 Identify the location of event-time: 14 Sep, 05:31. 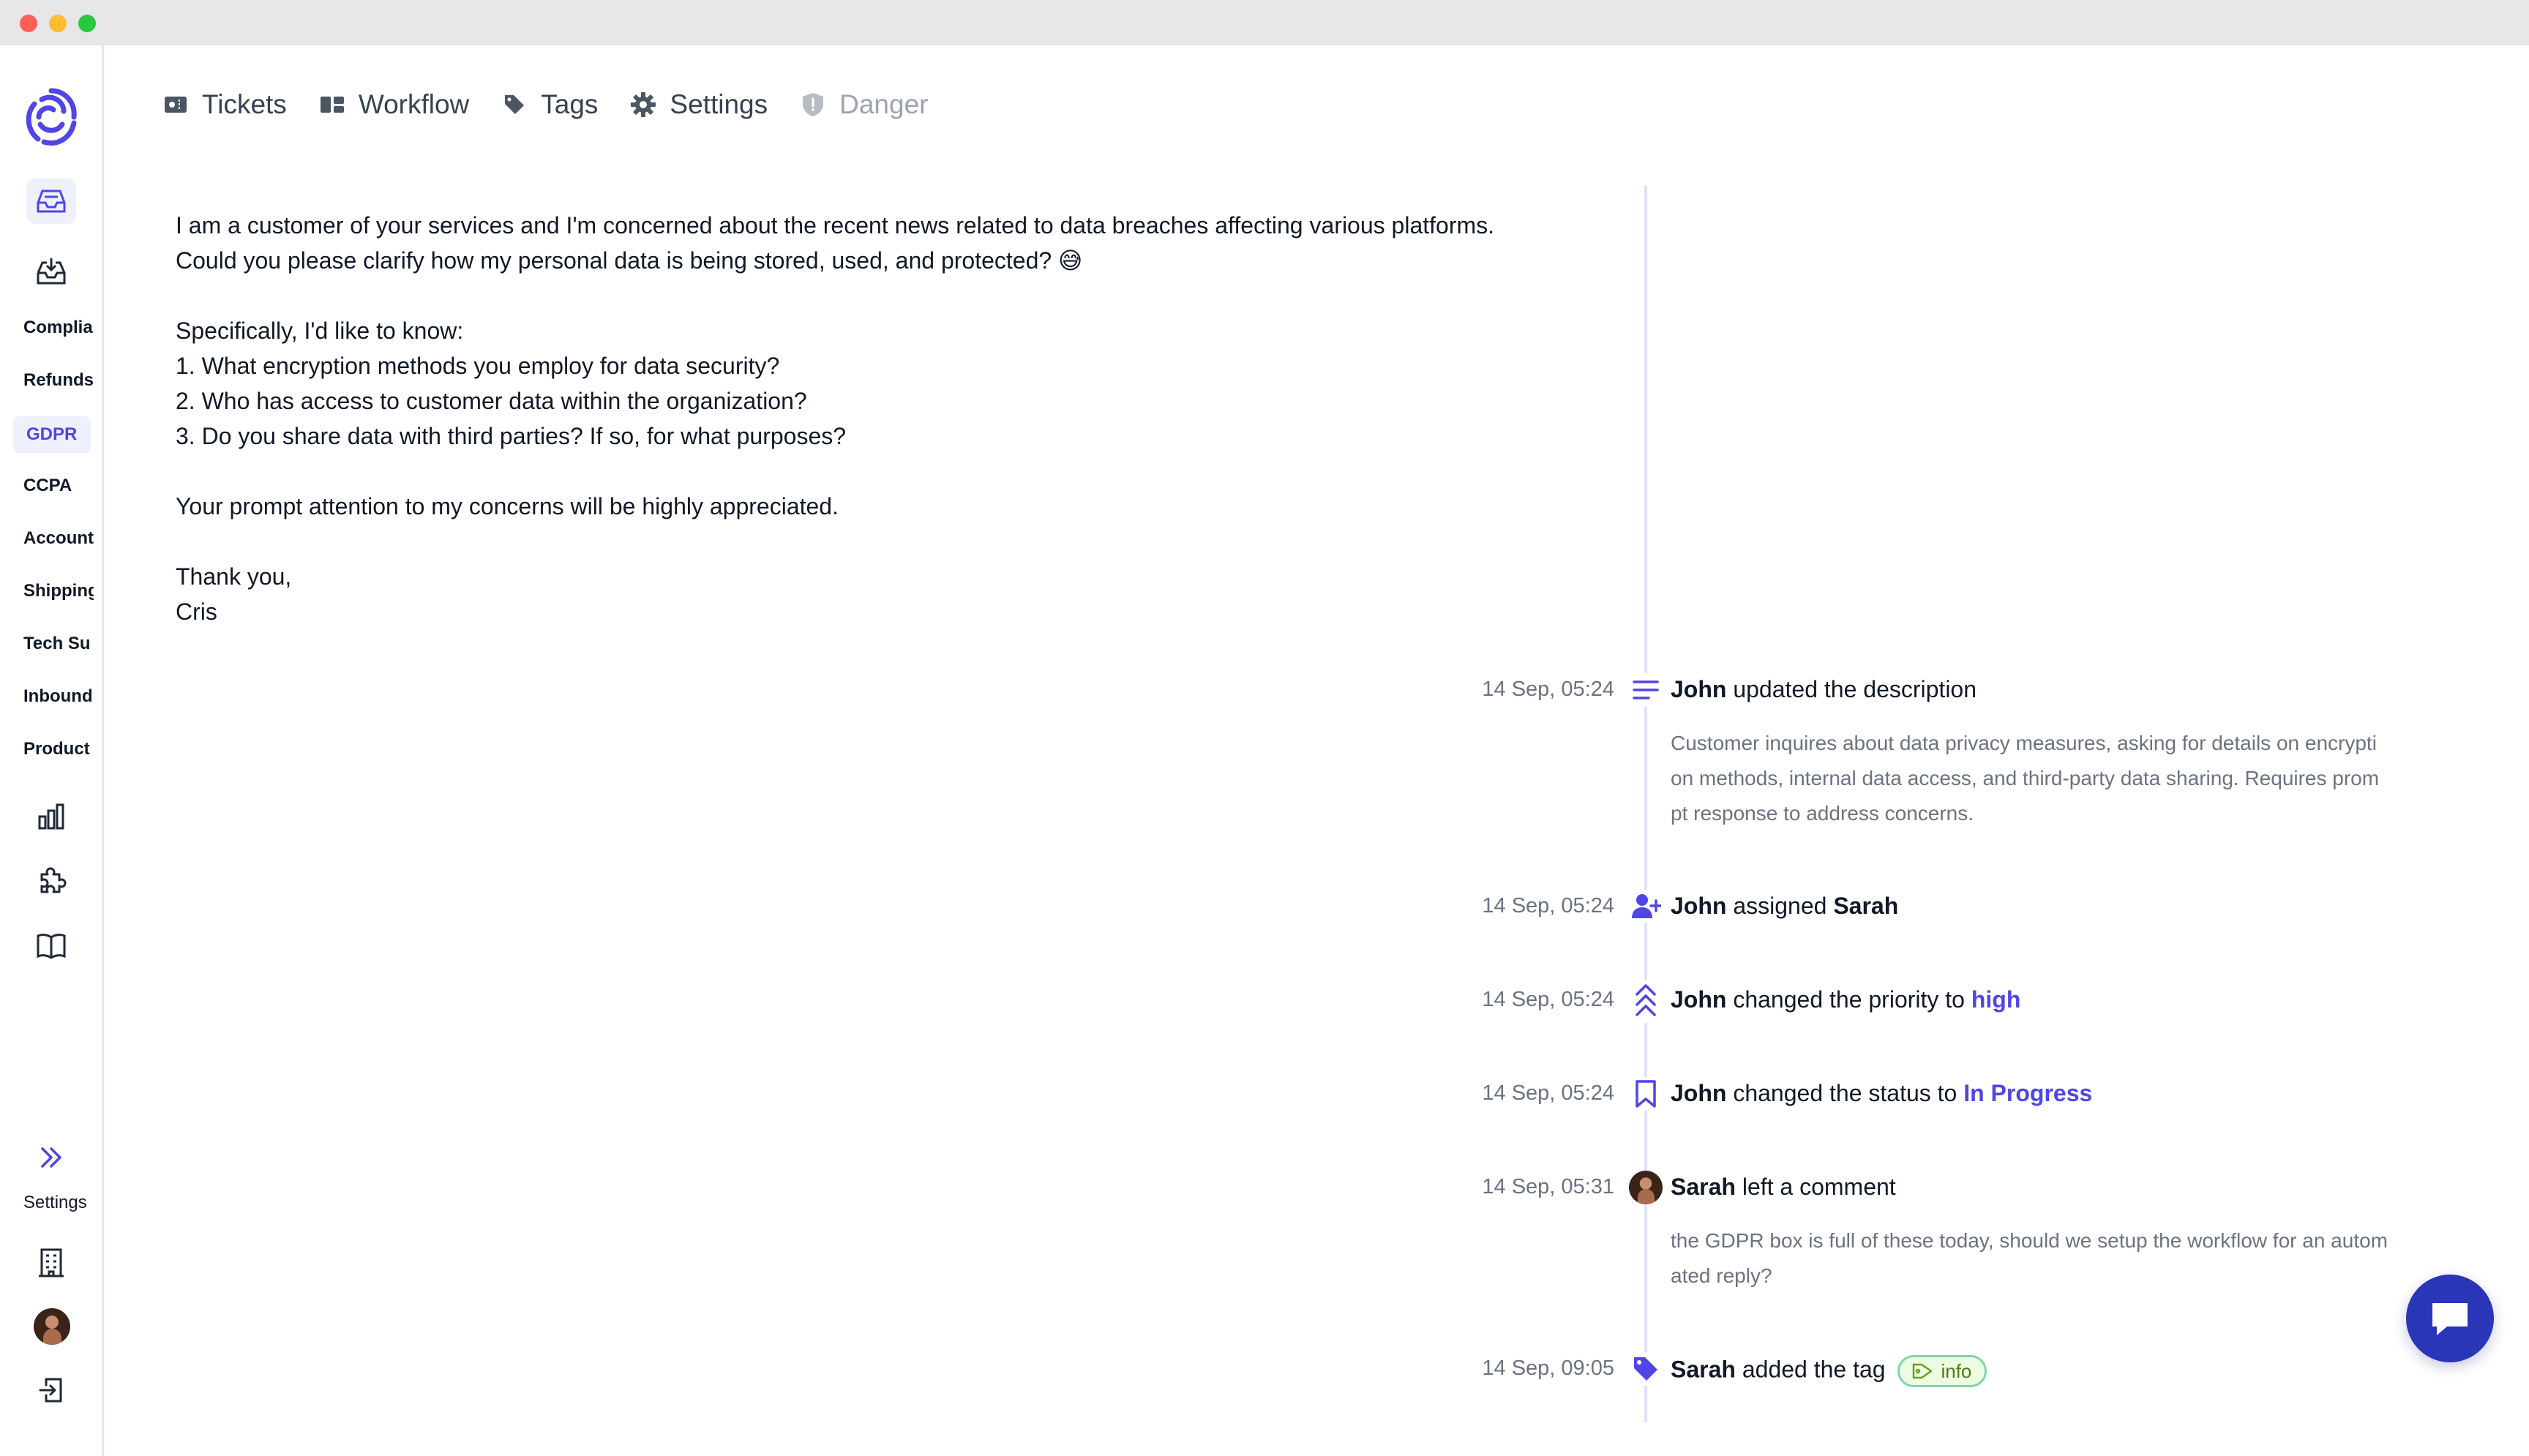
(1548, 1186).